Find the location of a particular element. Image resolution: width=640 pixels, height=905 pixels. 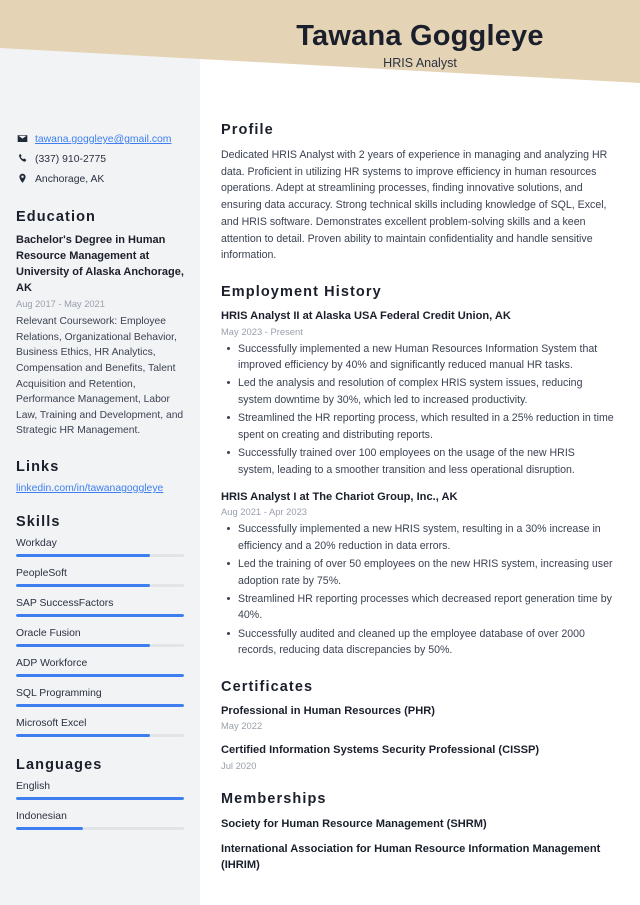

skills-heading: Skills is located at coordinates (38, 522).